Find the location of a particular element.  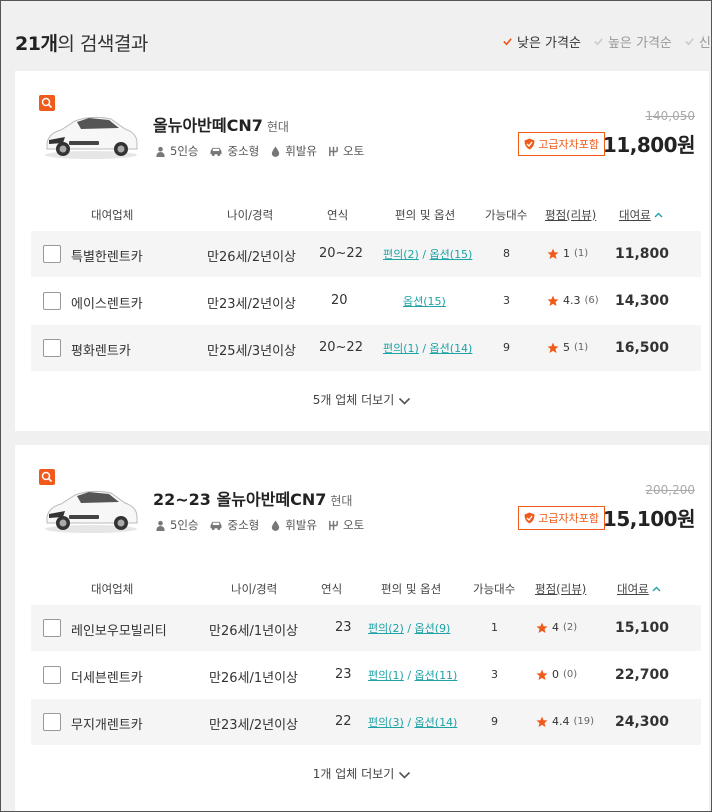

options-links: 편의(3) / 옵션(14) is located at coordinates (412, 722).